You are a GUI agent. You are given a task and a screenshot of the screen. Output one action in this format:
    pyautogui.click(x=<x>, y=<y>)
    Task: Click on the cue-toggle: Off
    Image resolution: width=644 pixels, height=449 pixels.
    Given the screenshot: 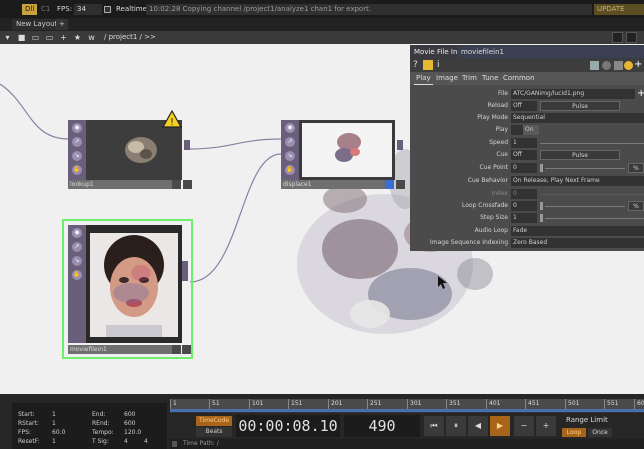 What is the action you would take?
    pyautogui.click(x=524, y=155)
    